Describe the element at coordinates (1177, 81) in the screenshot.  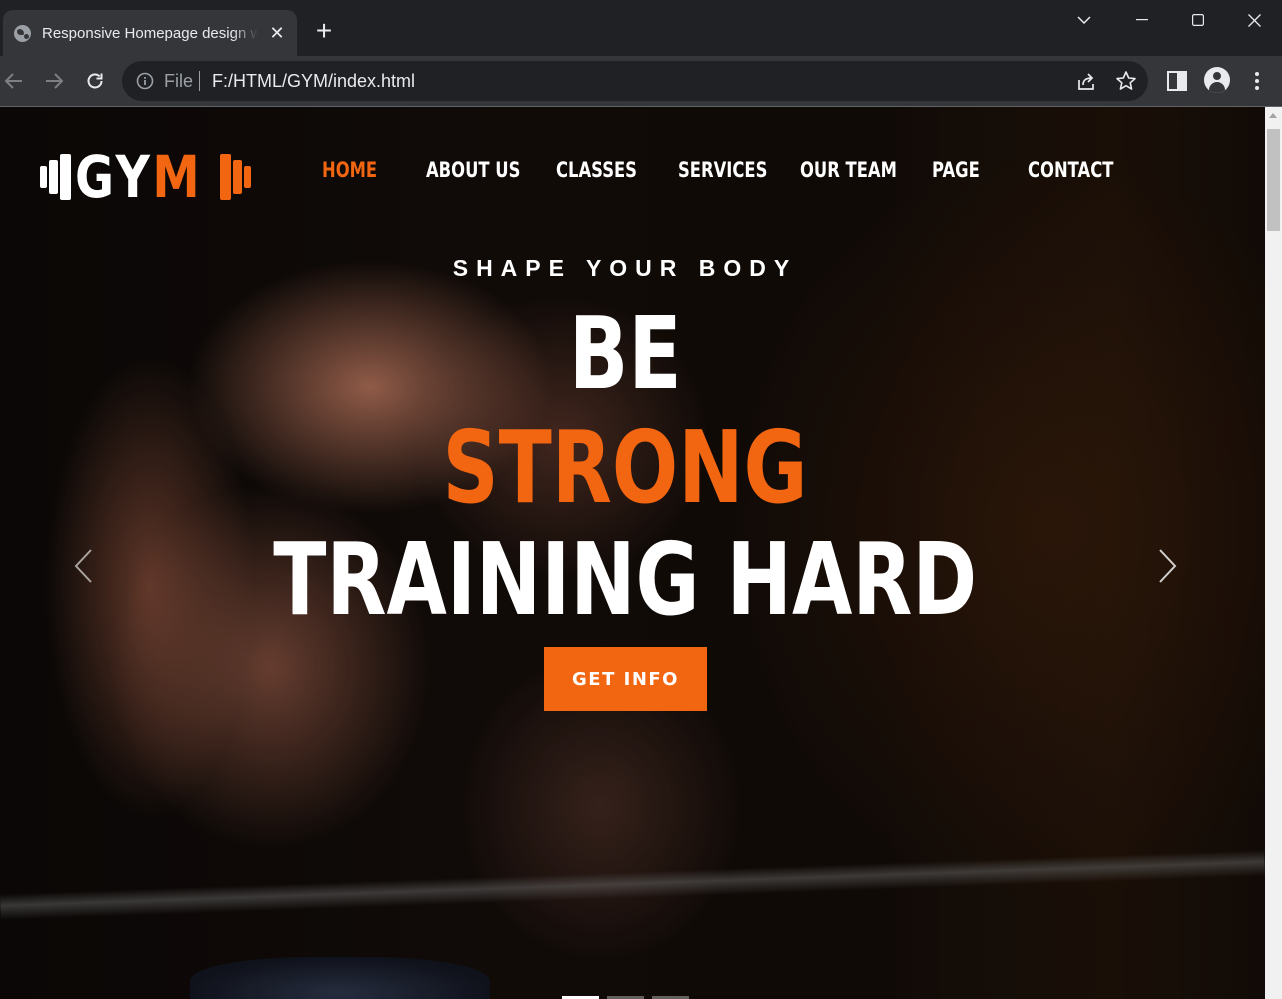
I see `side-panel-icon` at that location.